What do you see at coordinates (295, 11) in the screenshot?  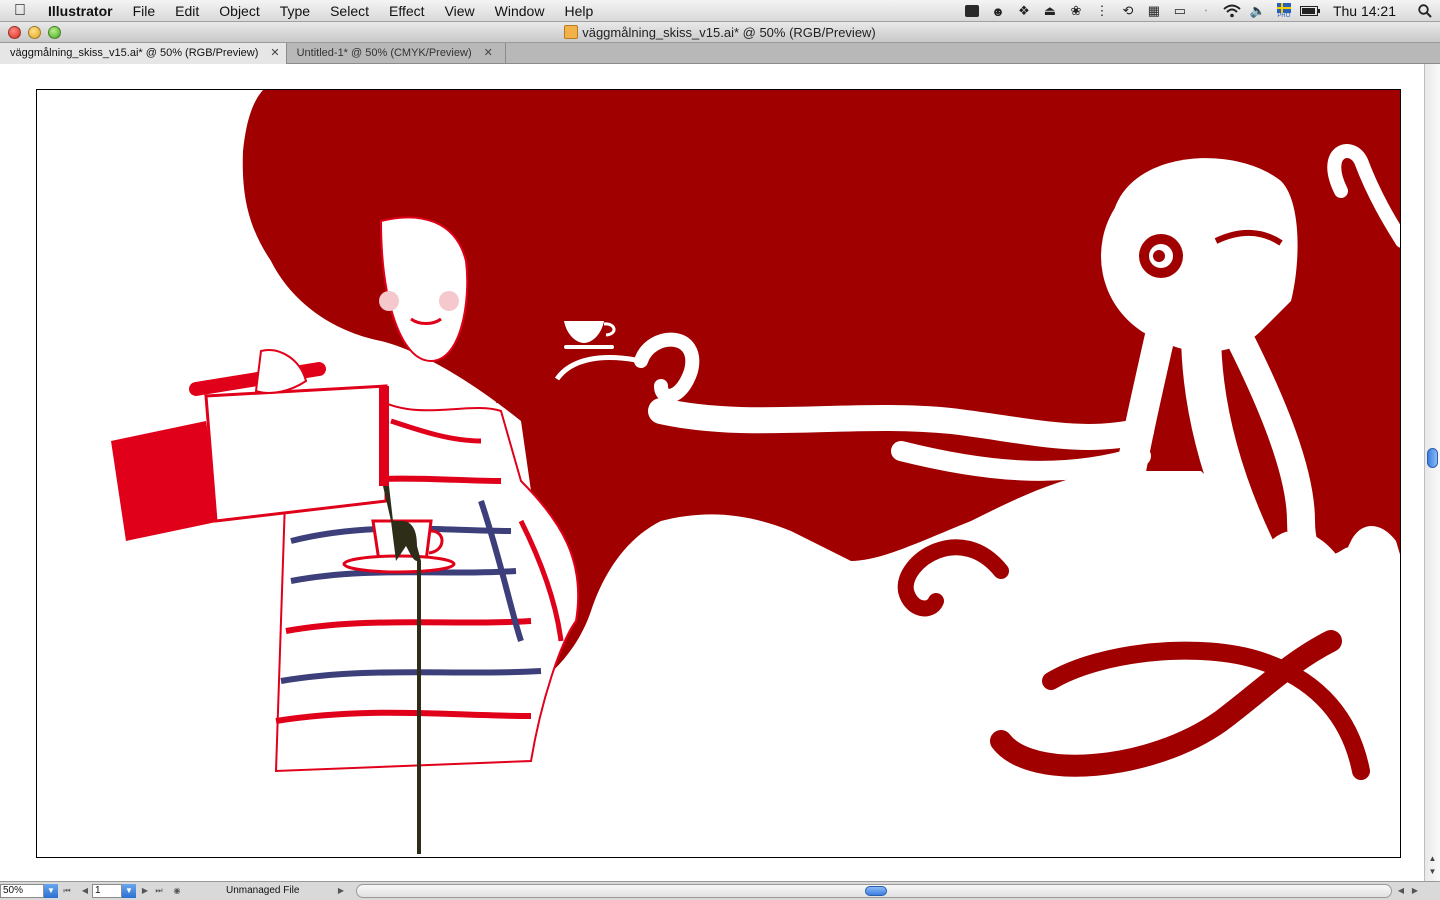 I see `menu-type: Type` at bounding box center [295, 11].